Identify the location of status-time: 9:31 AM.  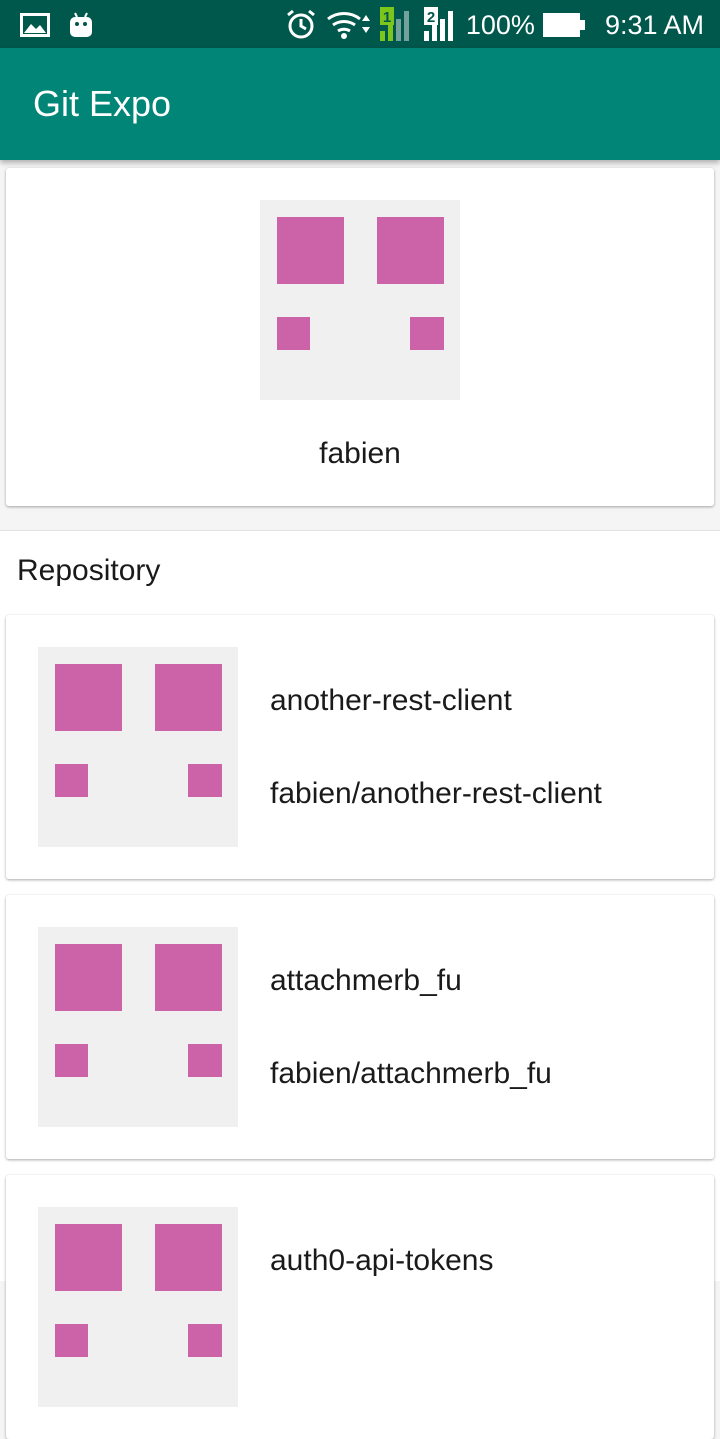
(654, 25).